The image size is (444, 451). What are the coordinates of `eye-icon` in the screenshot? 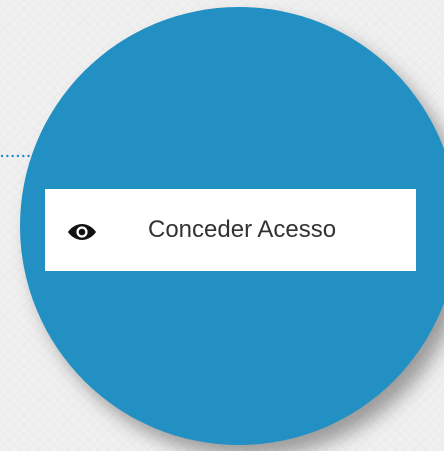 It's located at (82, 232).